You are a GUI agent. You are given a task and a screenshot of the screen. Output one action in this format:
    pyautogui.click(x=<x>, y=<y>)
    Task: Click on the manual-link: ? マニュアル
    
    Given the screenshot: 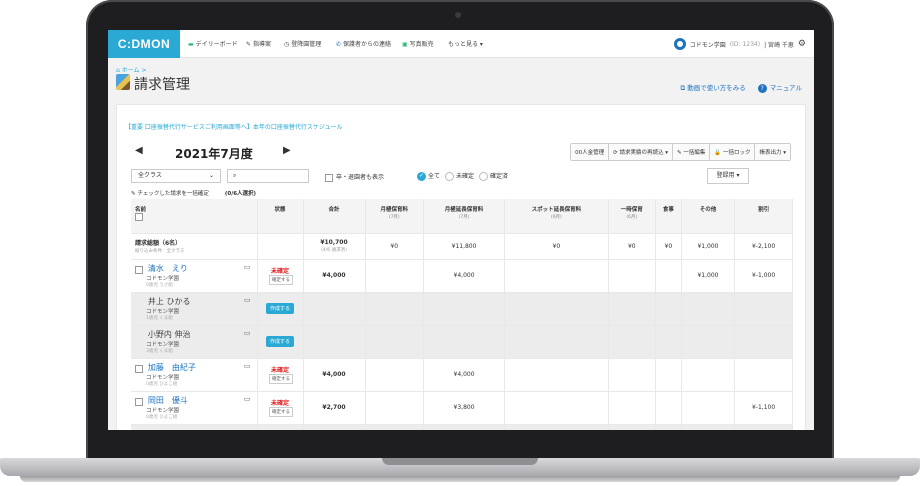 What is the action you would take?
    pyautogui.click(x=779, y=87)
    